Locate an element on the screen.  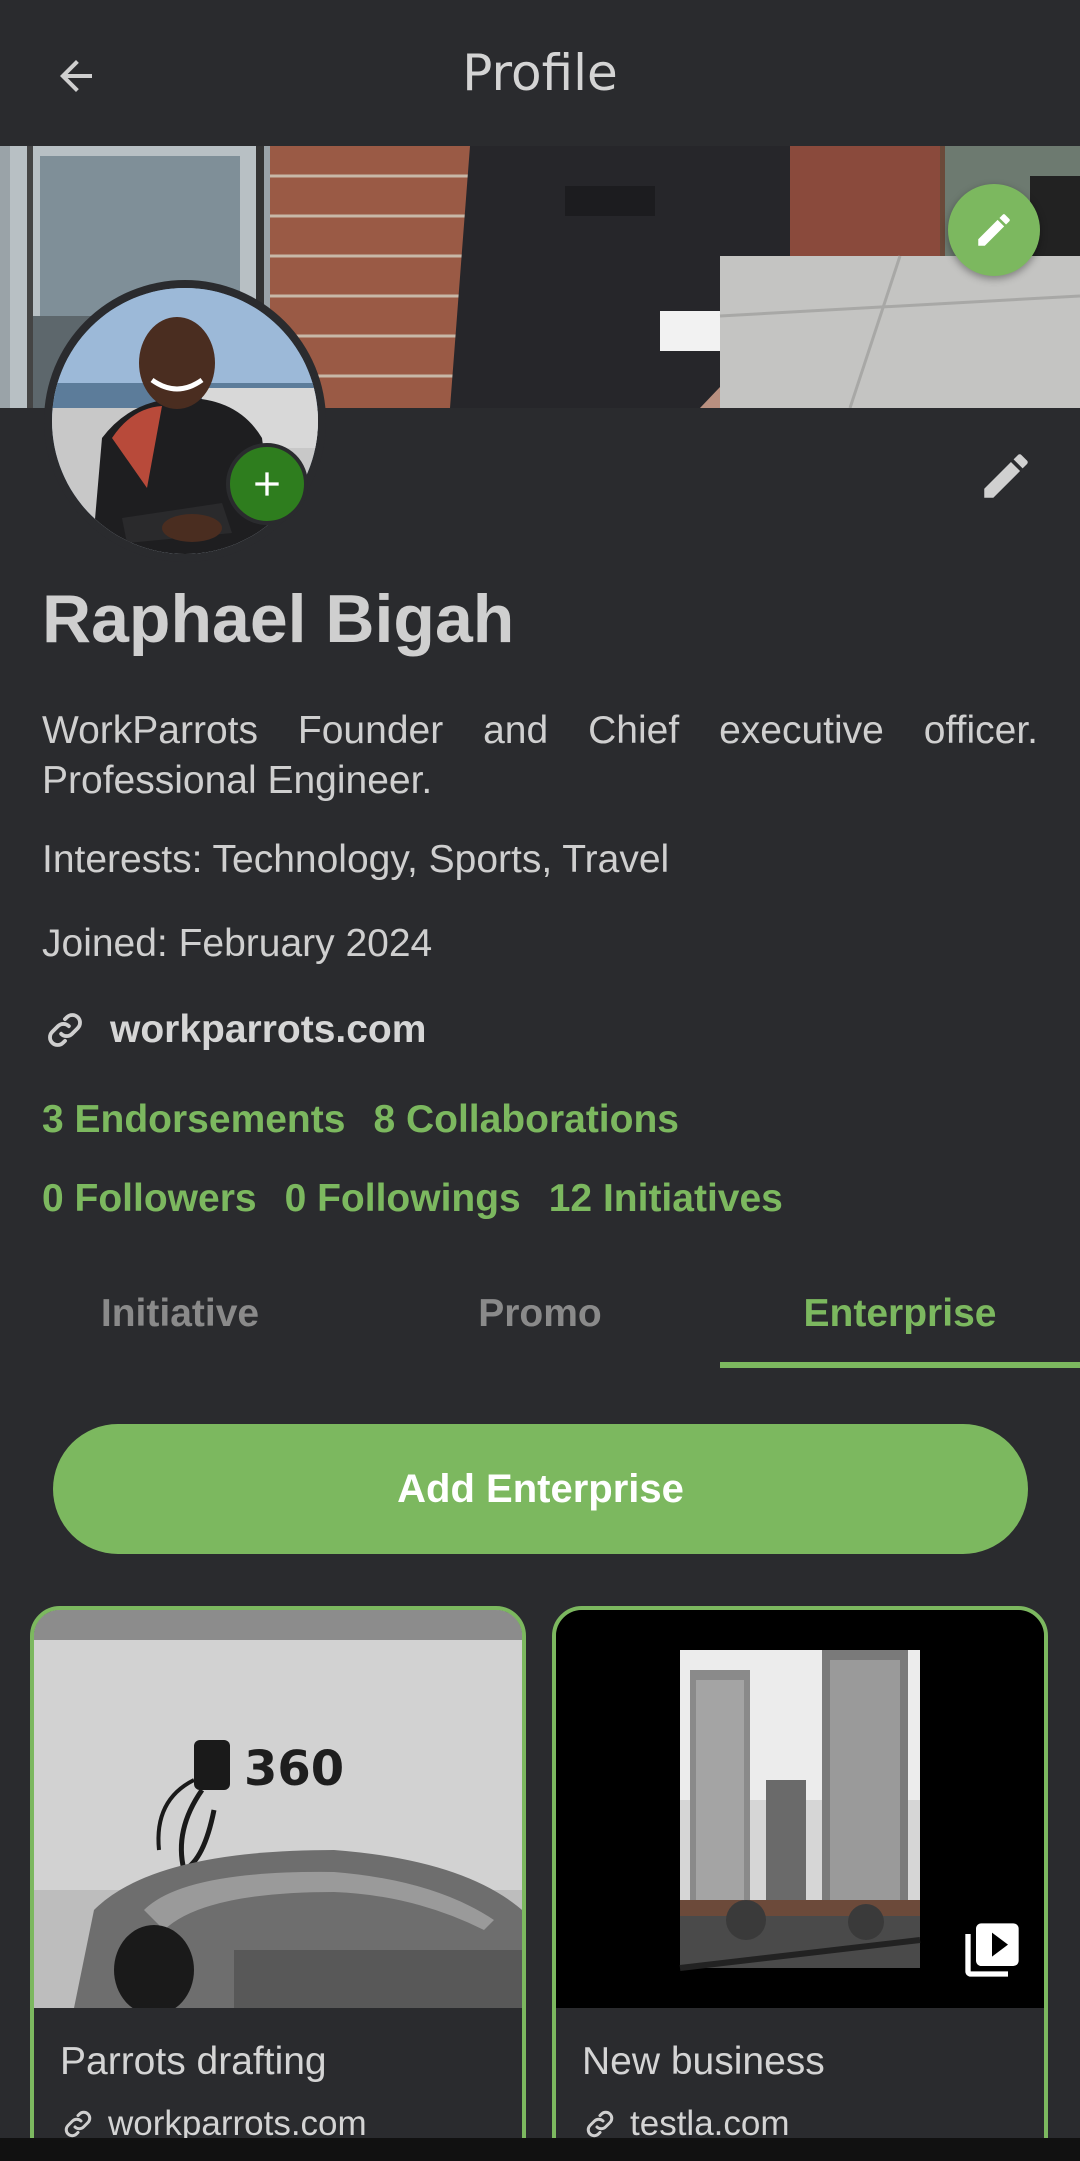
initiatives-count: 12 Initiatives is located at coordinates (666, 1199).